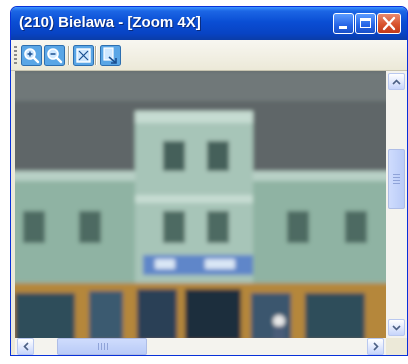  What do you see at coordinates (15, 55) in the screenshot?
I see `toolbar-grip` at bounding box center [15, 55].